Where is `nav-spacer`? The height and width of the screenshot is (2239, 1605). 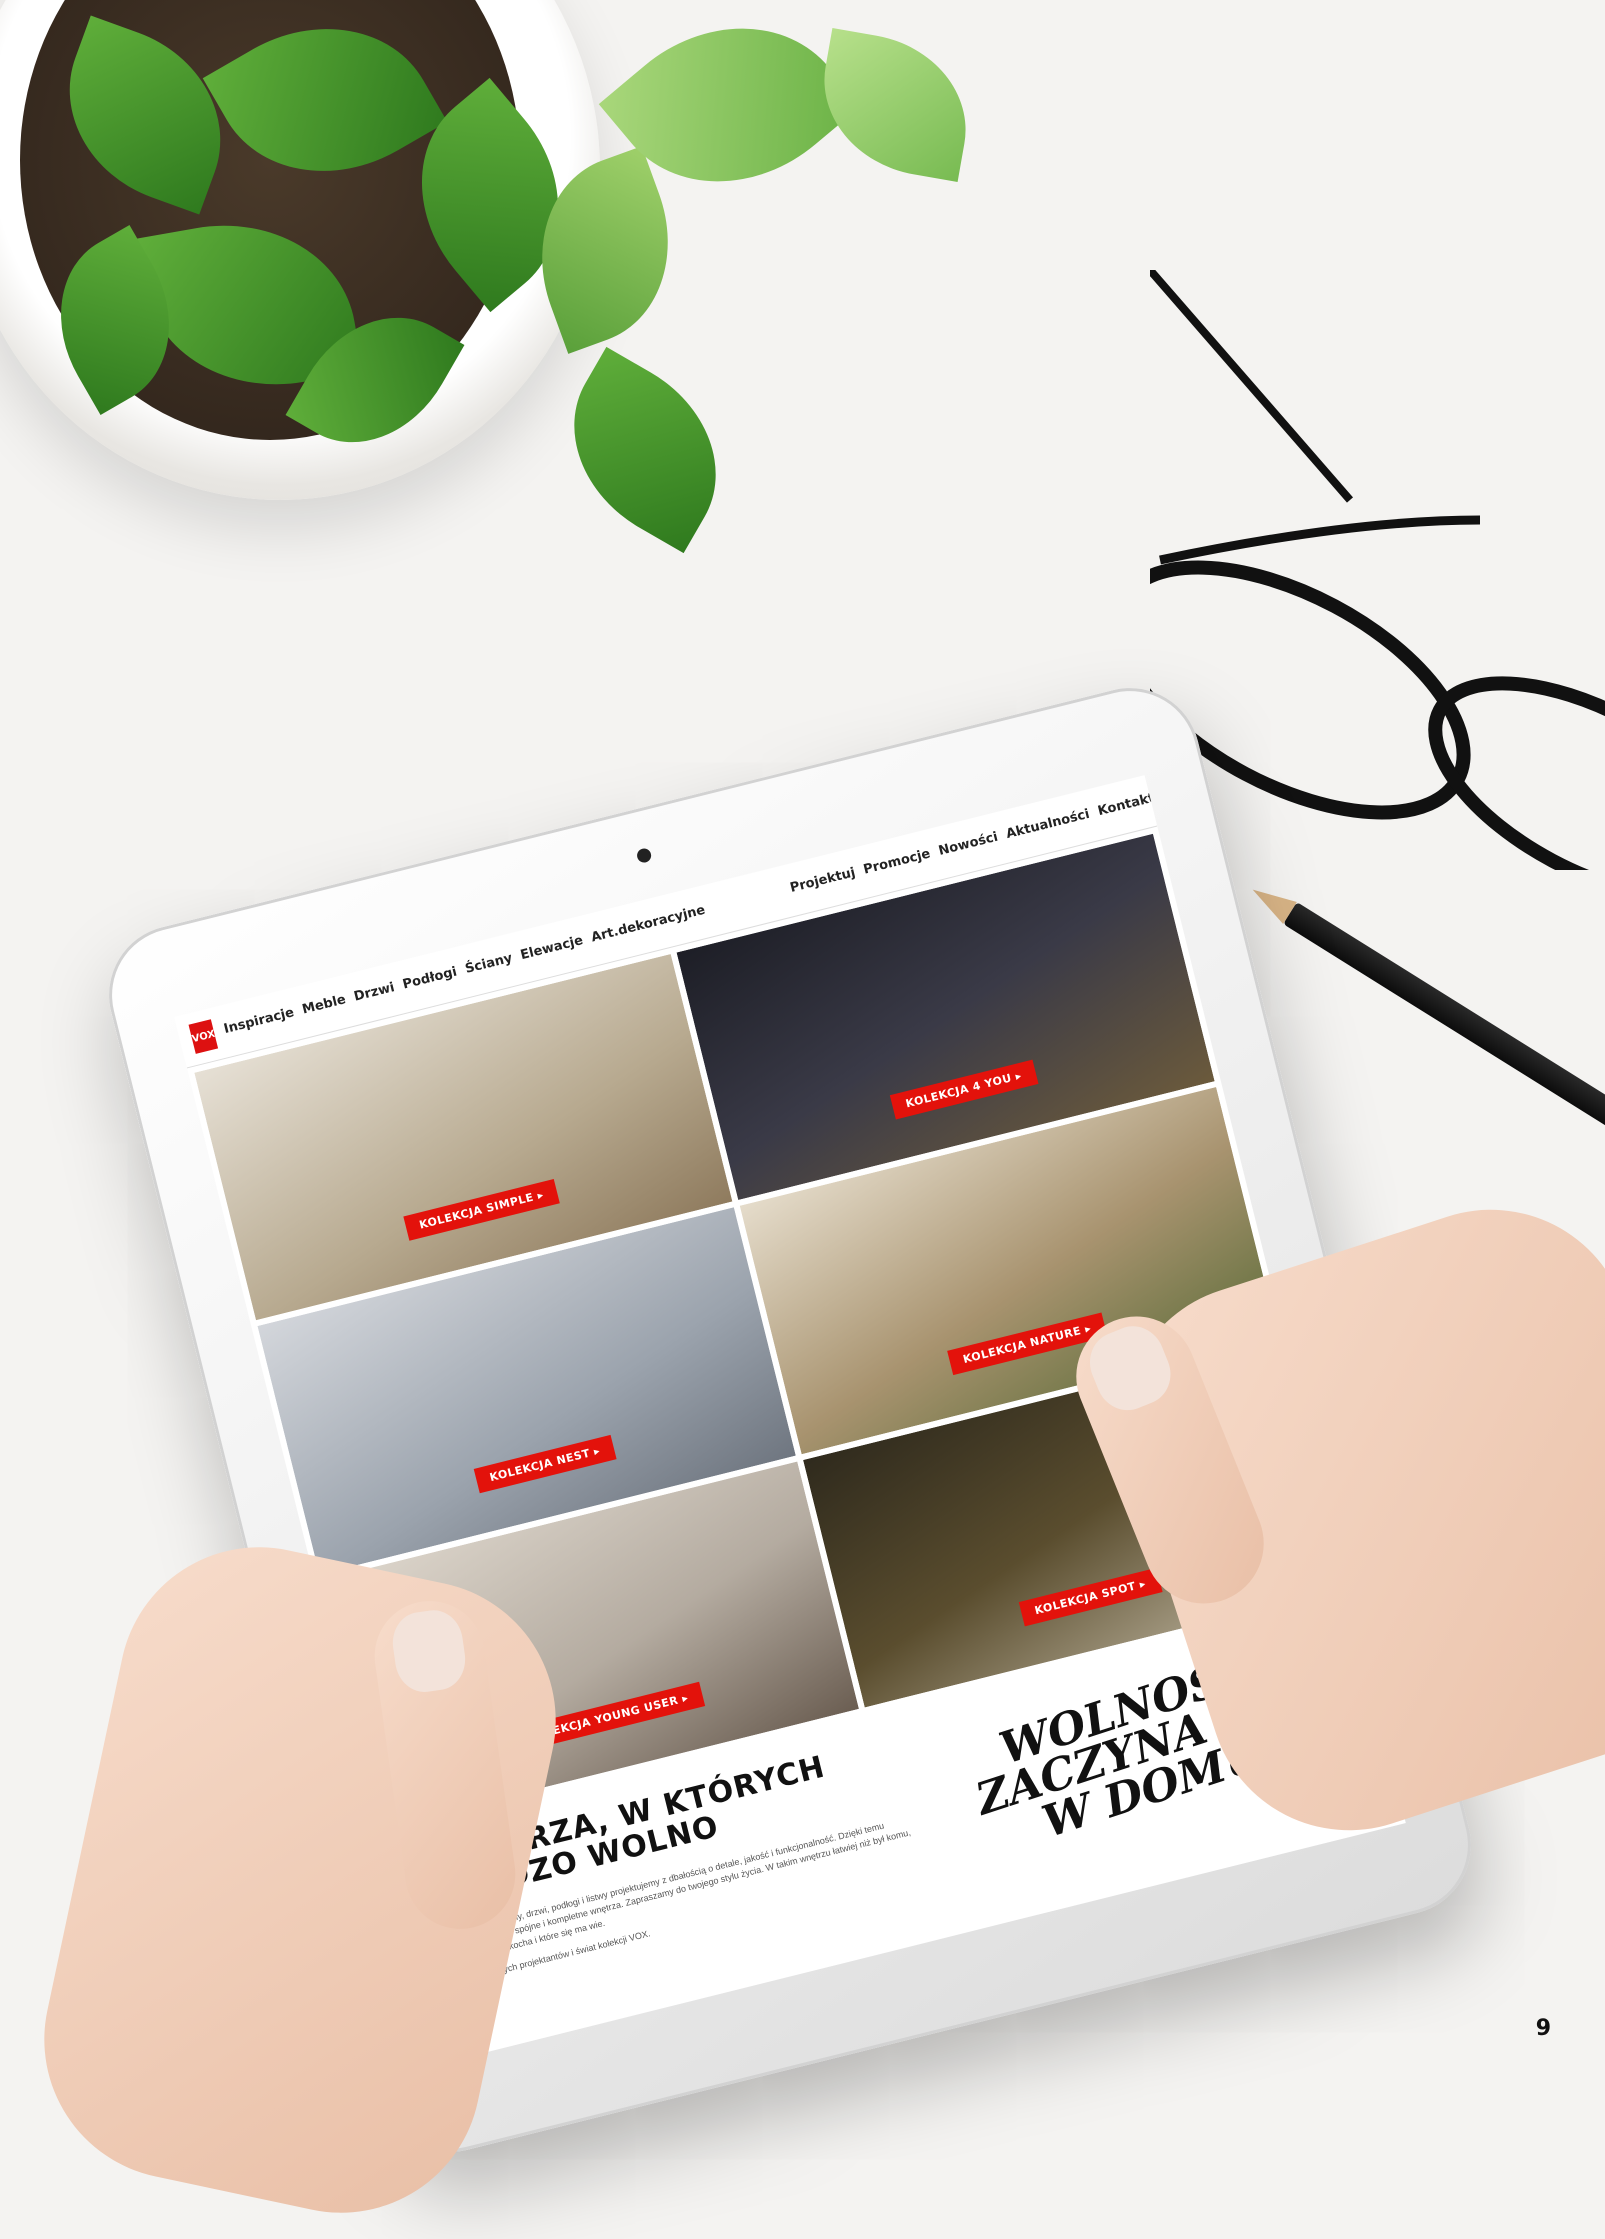 nav-spacer is located at coordinates (748, 901).